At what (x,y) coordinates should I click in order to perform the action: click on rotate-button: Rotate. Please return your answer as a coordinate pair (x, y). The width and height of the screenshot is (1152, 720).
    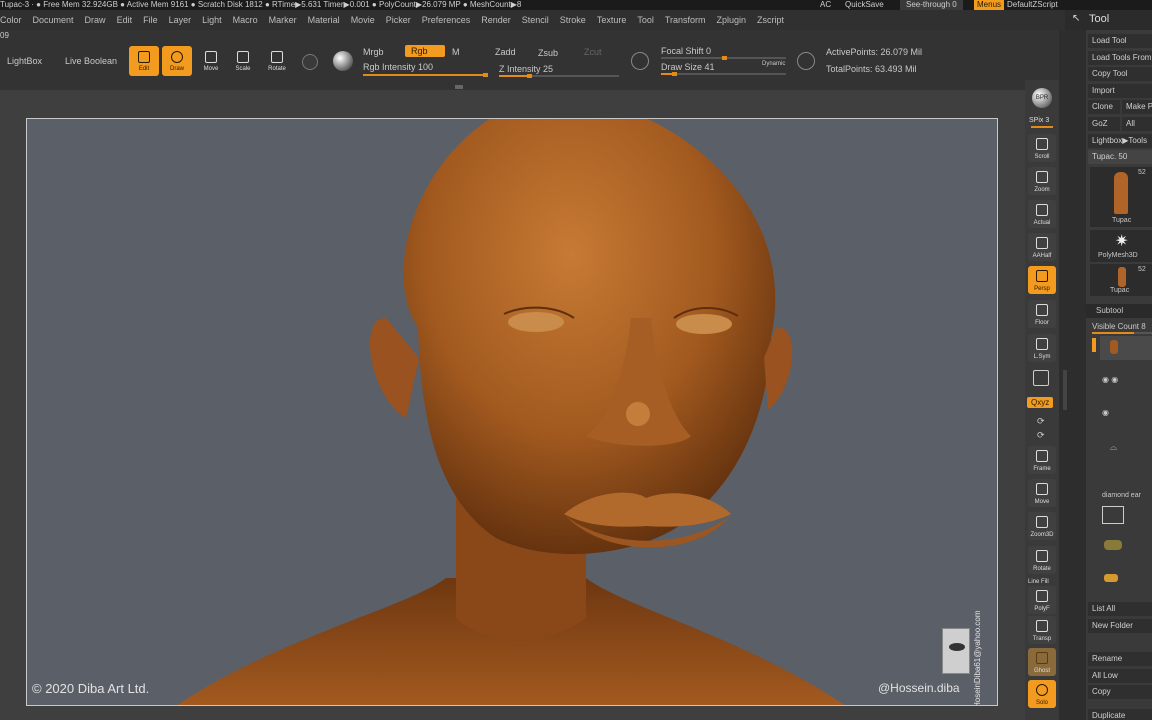
    Looking at the image, I should click on (277, 61).